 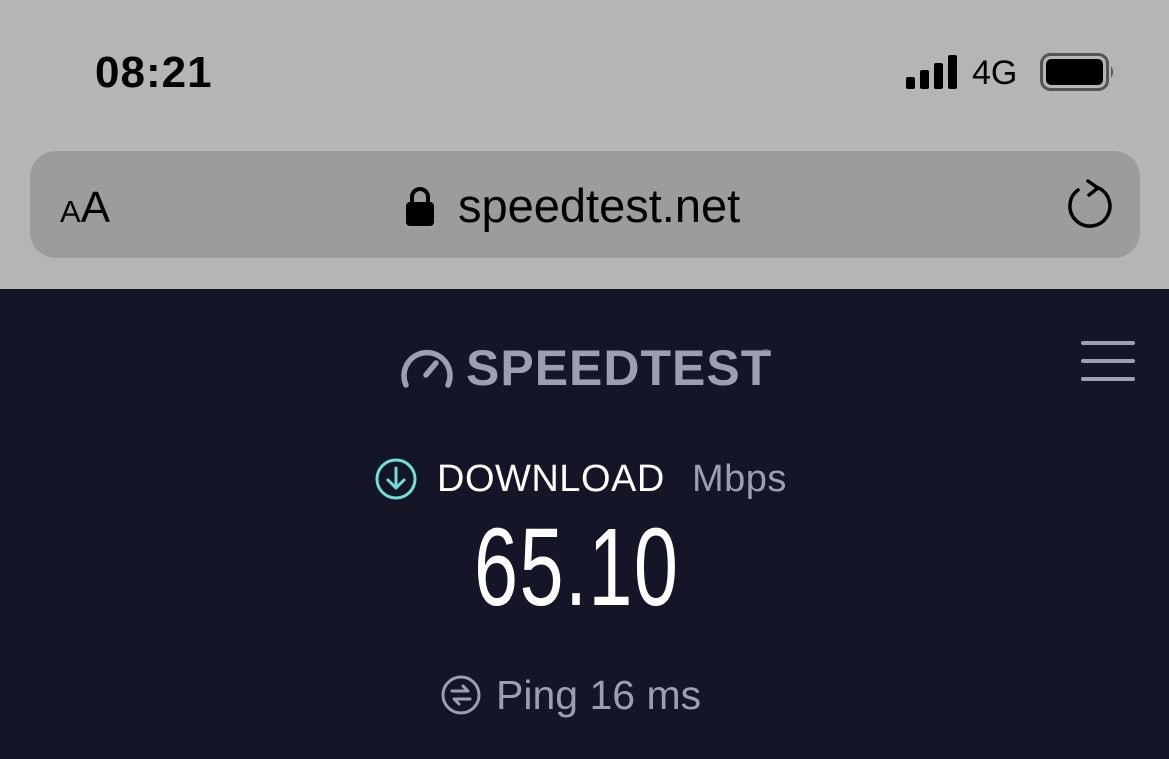 I want to click on text-size-button: AA, so click(x=85, y=213).